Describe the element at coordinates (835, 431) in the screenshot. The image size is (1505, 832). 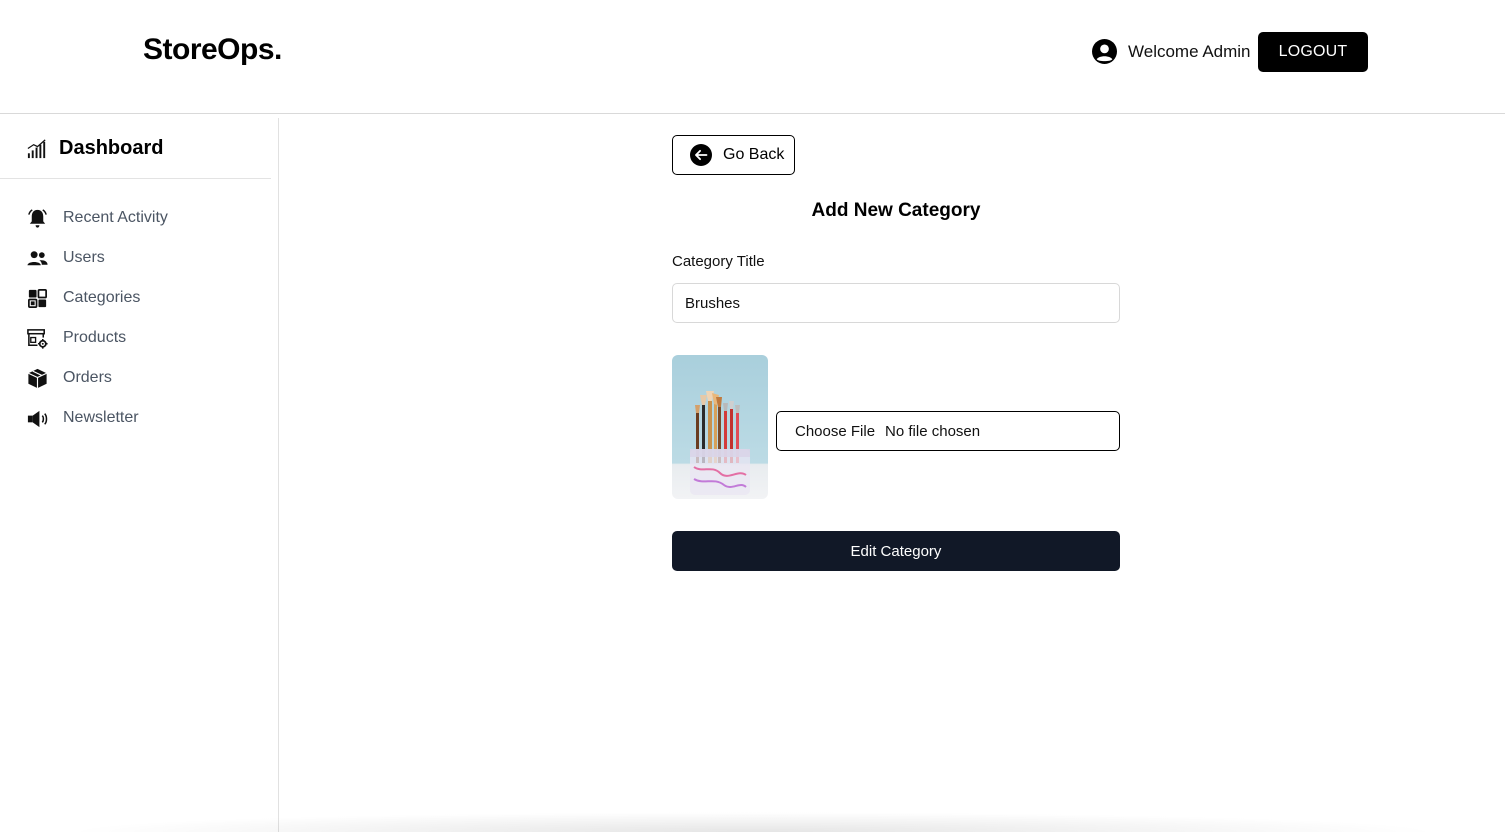
I see `choose-file-button: Choose File` at that location.